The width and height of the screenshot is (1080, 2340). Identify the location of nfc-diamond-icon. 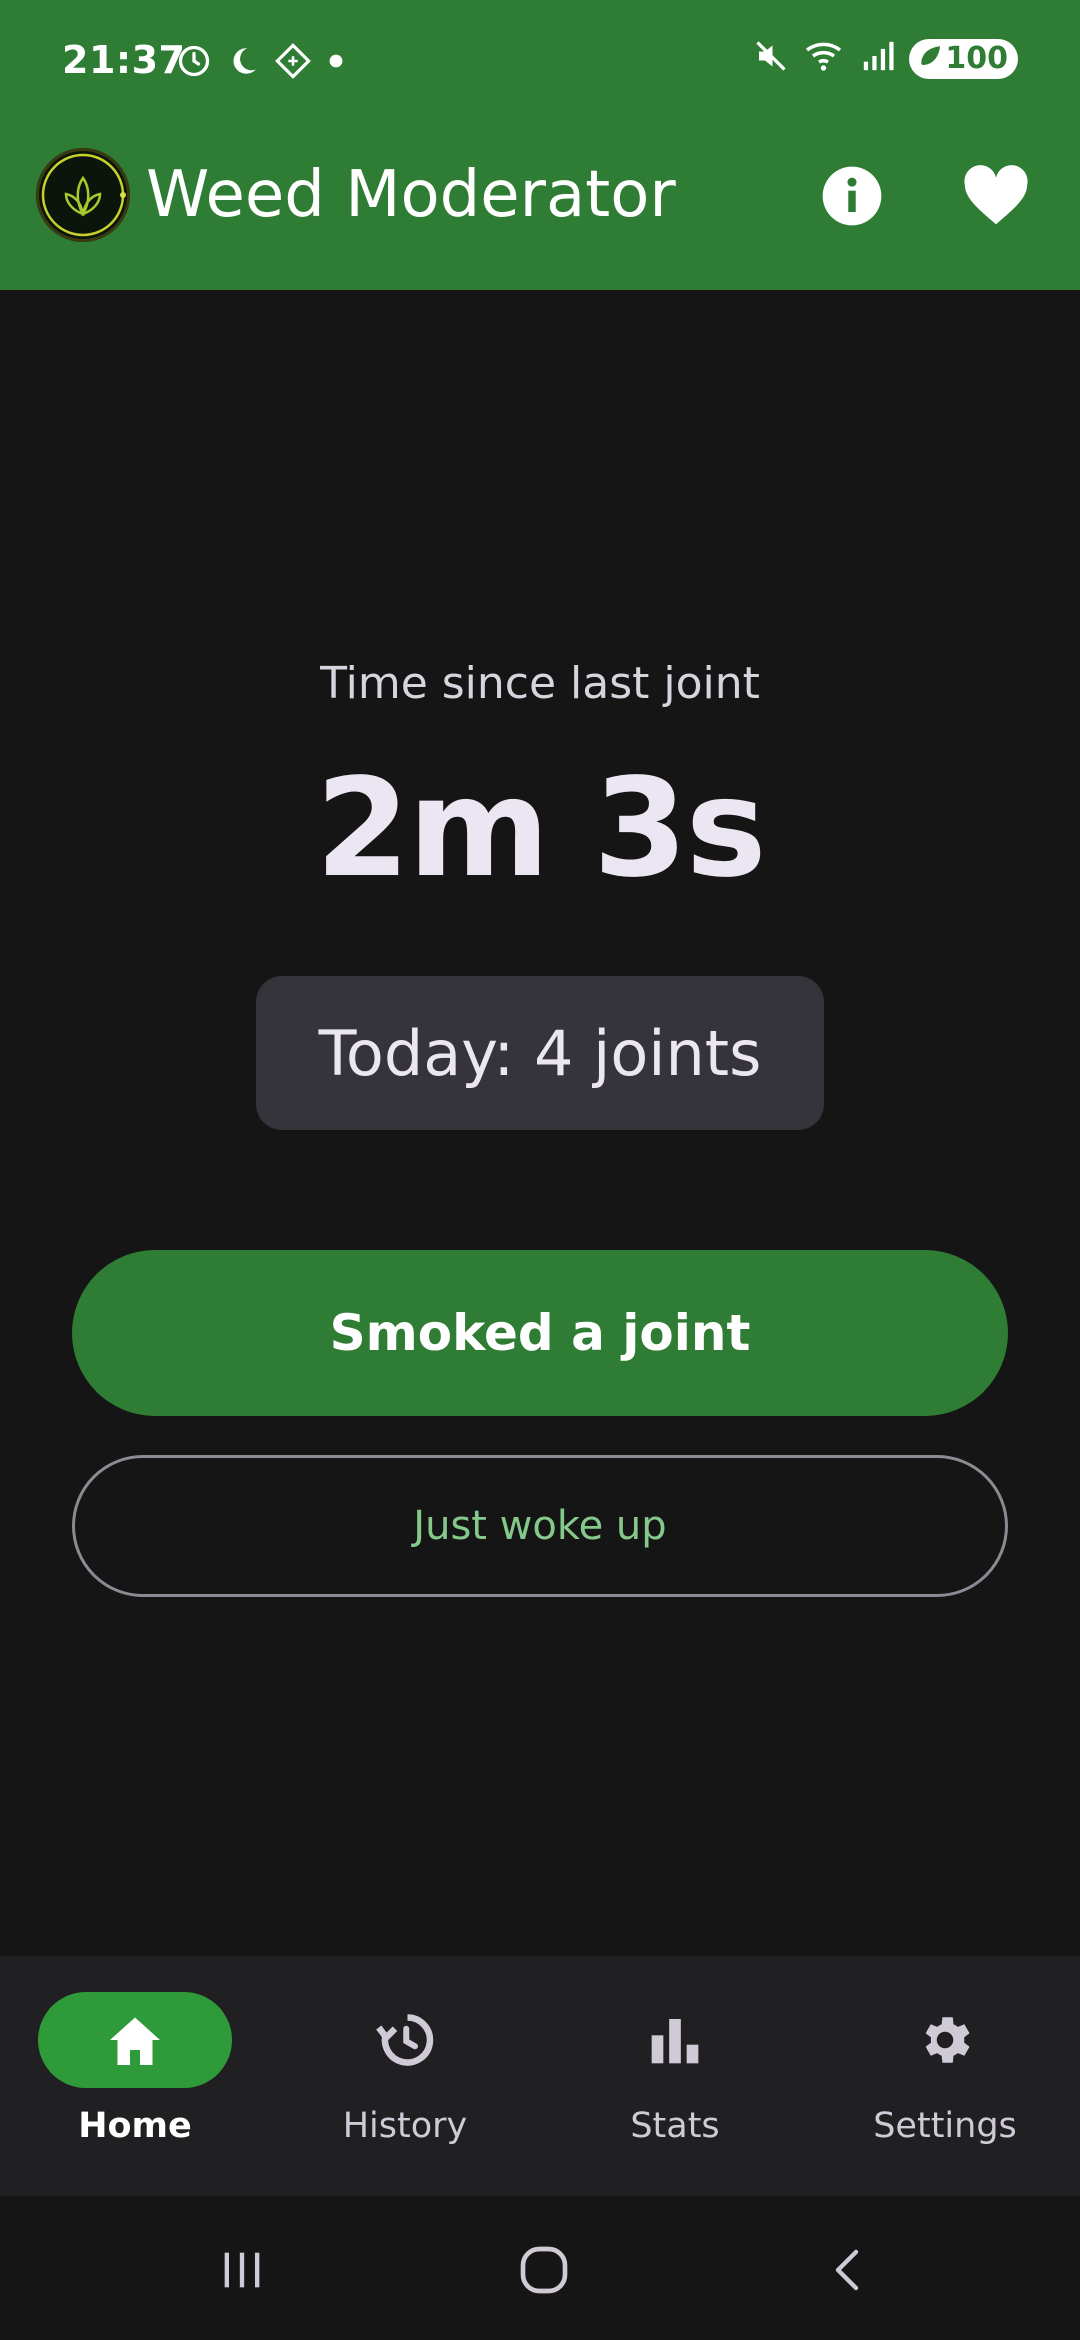
(293, 63).